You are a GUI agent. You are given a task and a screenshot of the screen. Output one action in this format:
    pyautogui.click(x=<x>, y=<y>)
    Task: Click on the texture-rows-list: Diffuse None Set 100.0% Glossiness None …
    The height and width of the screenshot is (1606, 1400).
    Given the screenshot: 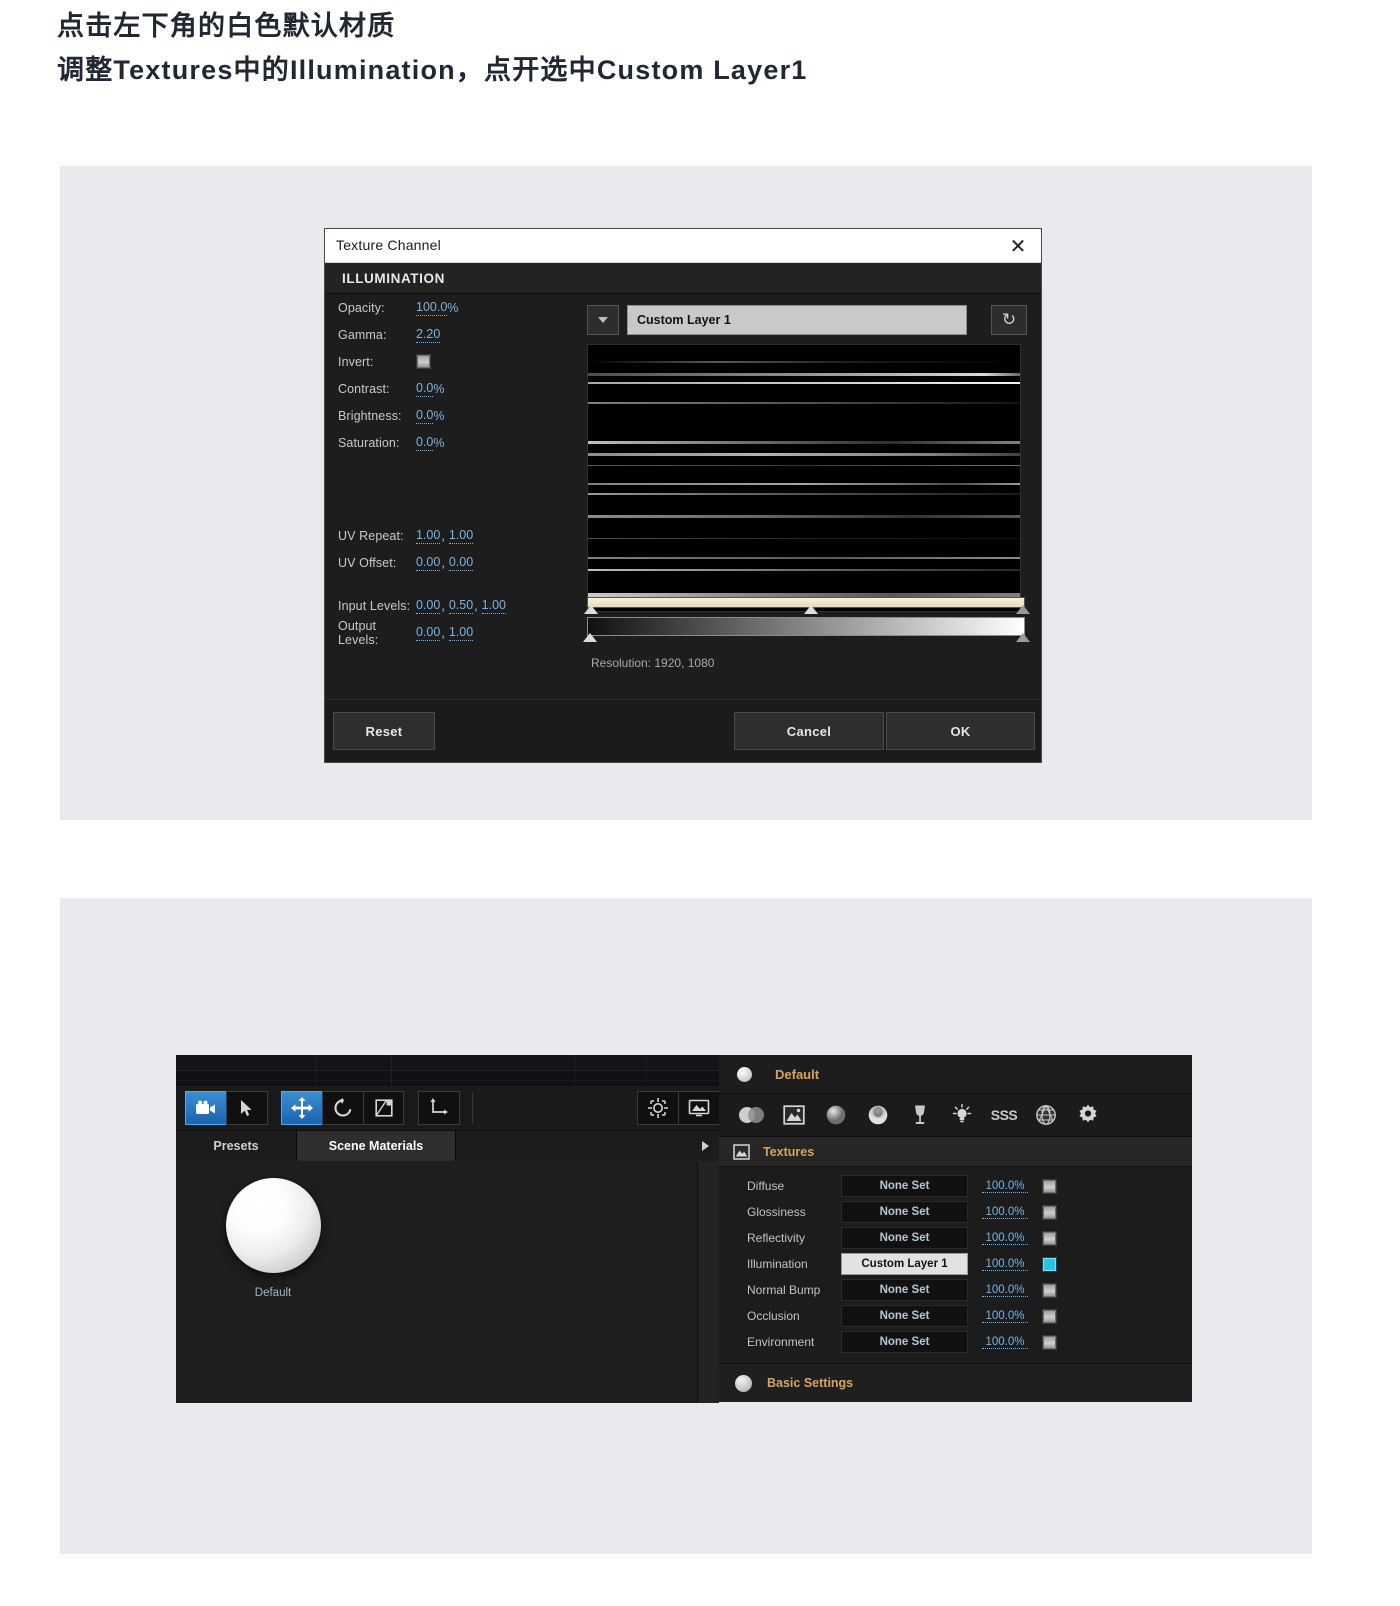 What is the action you would take?
    pyautogui.click(x=955, y=1265)
    